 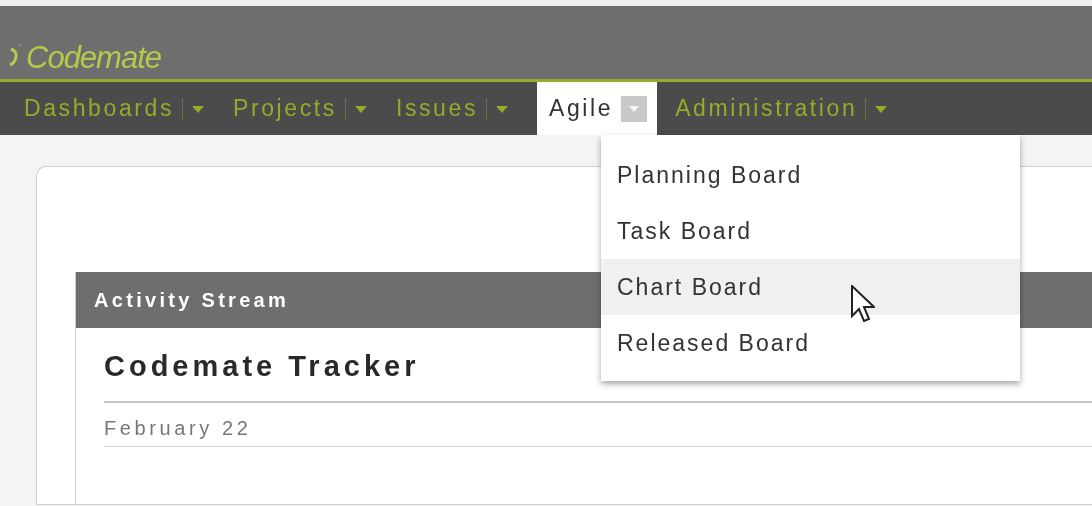 What do you see at coordinates (598, 425) in the screenshot?
I see `date-label: February 22` at bounding box center [598, 425].